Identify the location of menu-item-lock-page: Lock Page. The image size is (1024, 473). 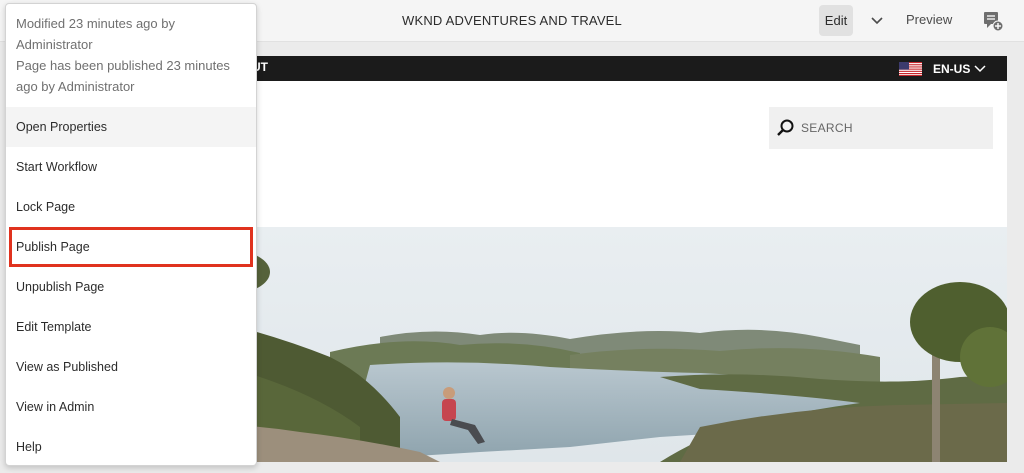
(131, 207).